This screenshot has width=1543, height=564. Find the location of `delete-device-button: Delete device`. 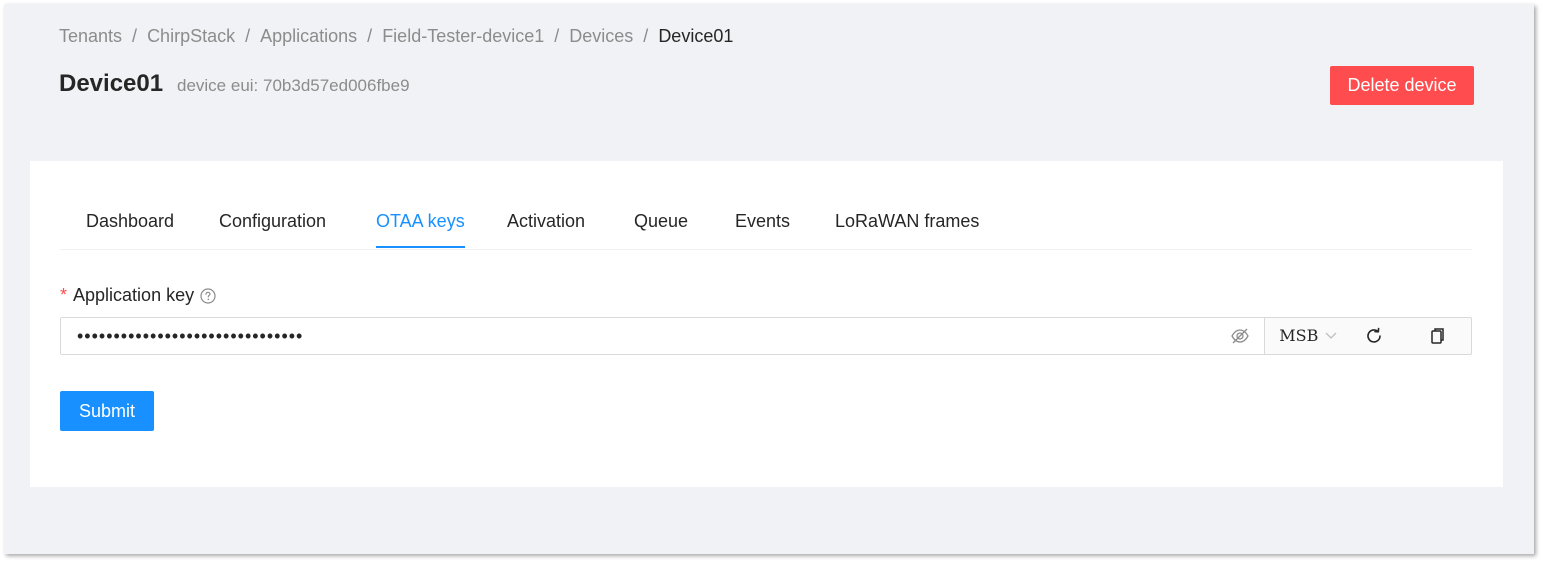

delete-device-button: Delete device is located at coordinates (1402, 85).